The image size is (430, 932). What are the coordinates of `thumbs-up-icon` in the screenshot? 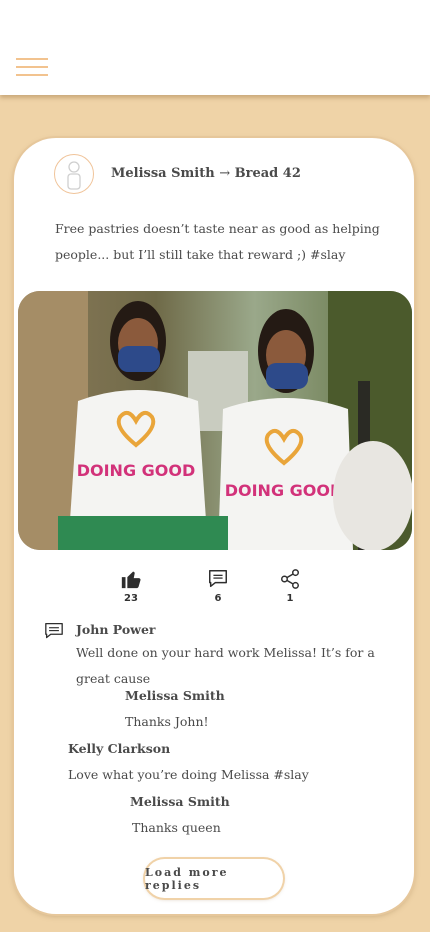 It's located at (131, 580).